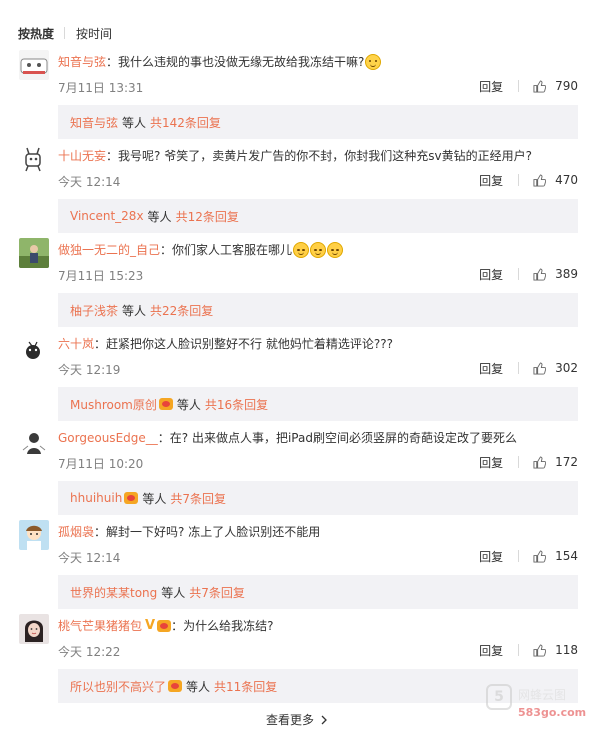  Describe the element at coordinates (528, 650) in the screenshot. I see `comment-actions: 回复 118` at that location.